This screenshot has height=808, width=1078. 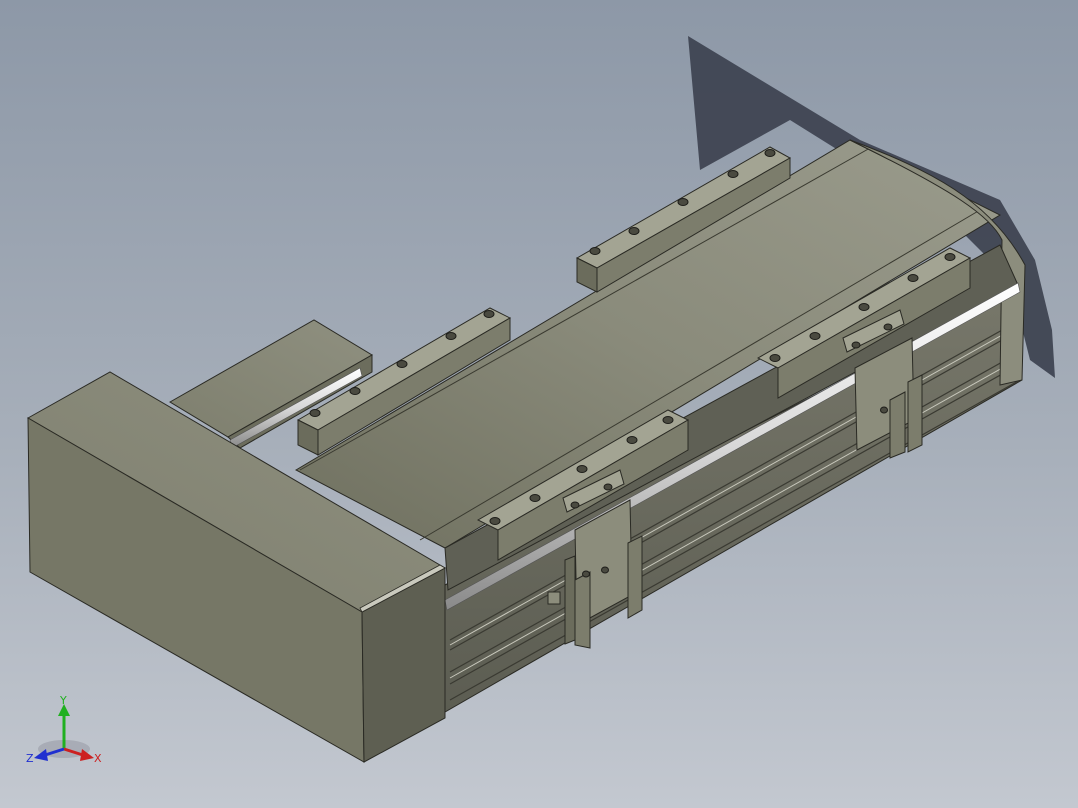 I want to click on coordinate-triad: Y X Z, so click(x=64, y=729).